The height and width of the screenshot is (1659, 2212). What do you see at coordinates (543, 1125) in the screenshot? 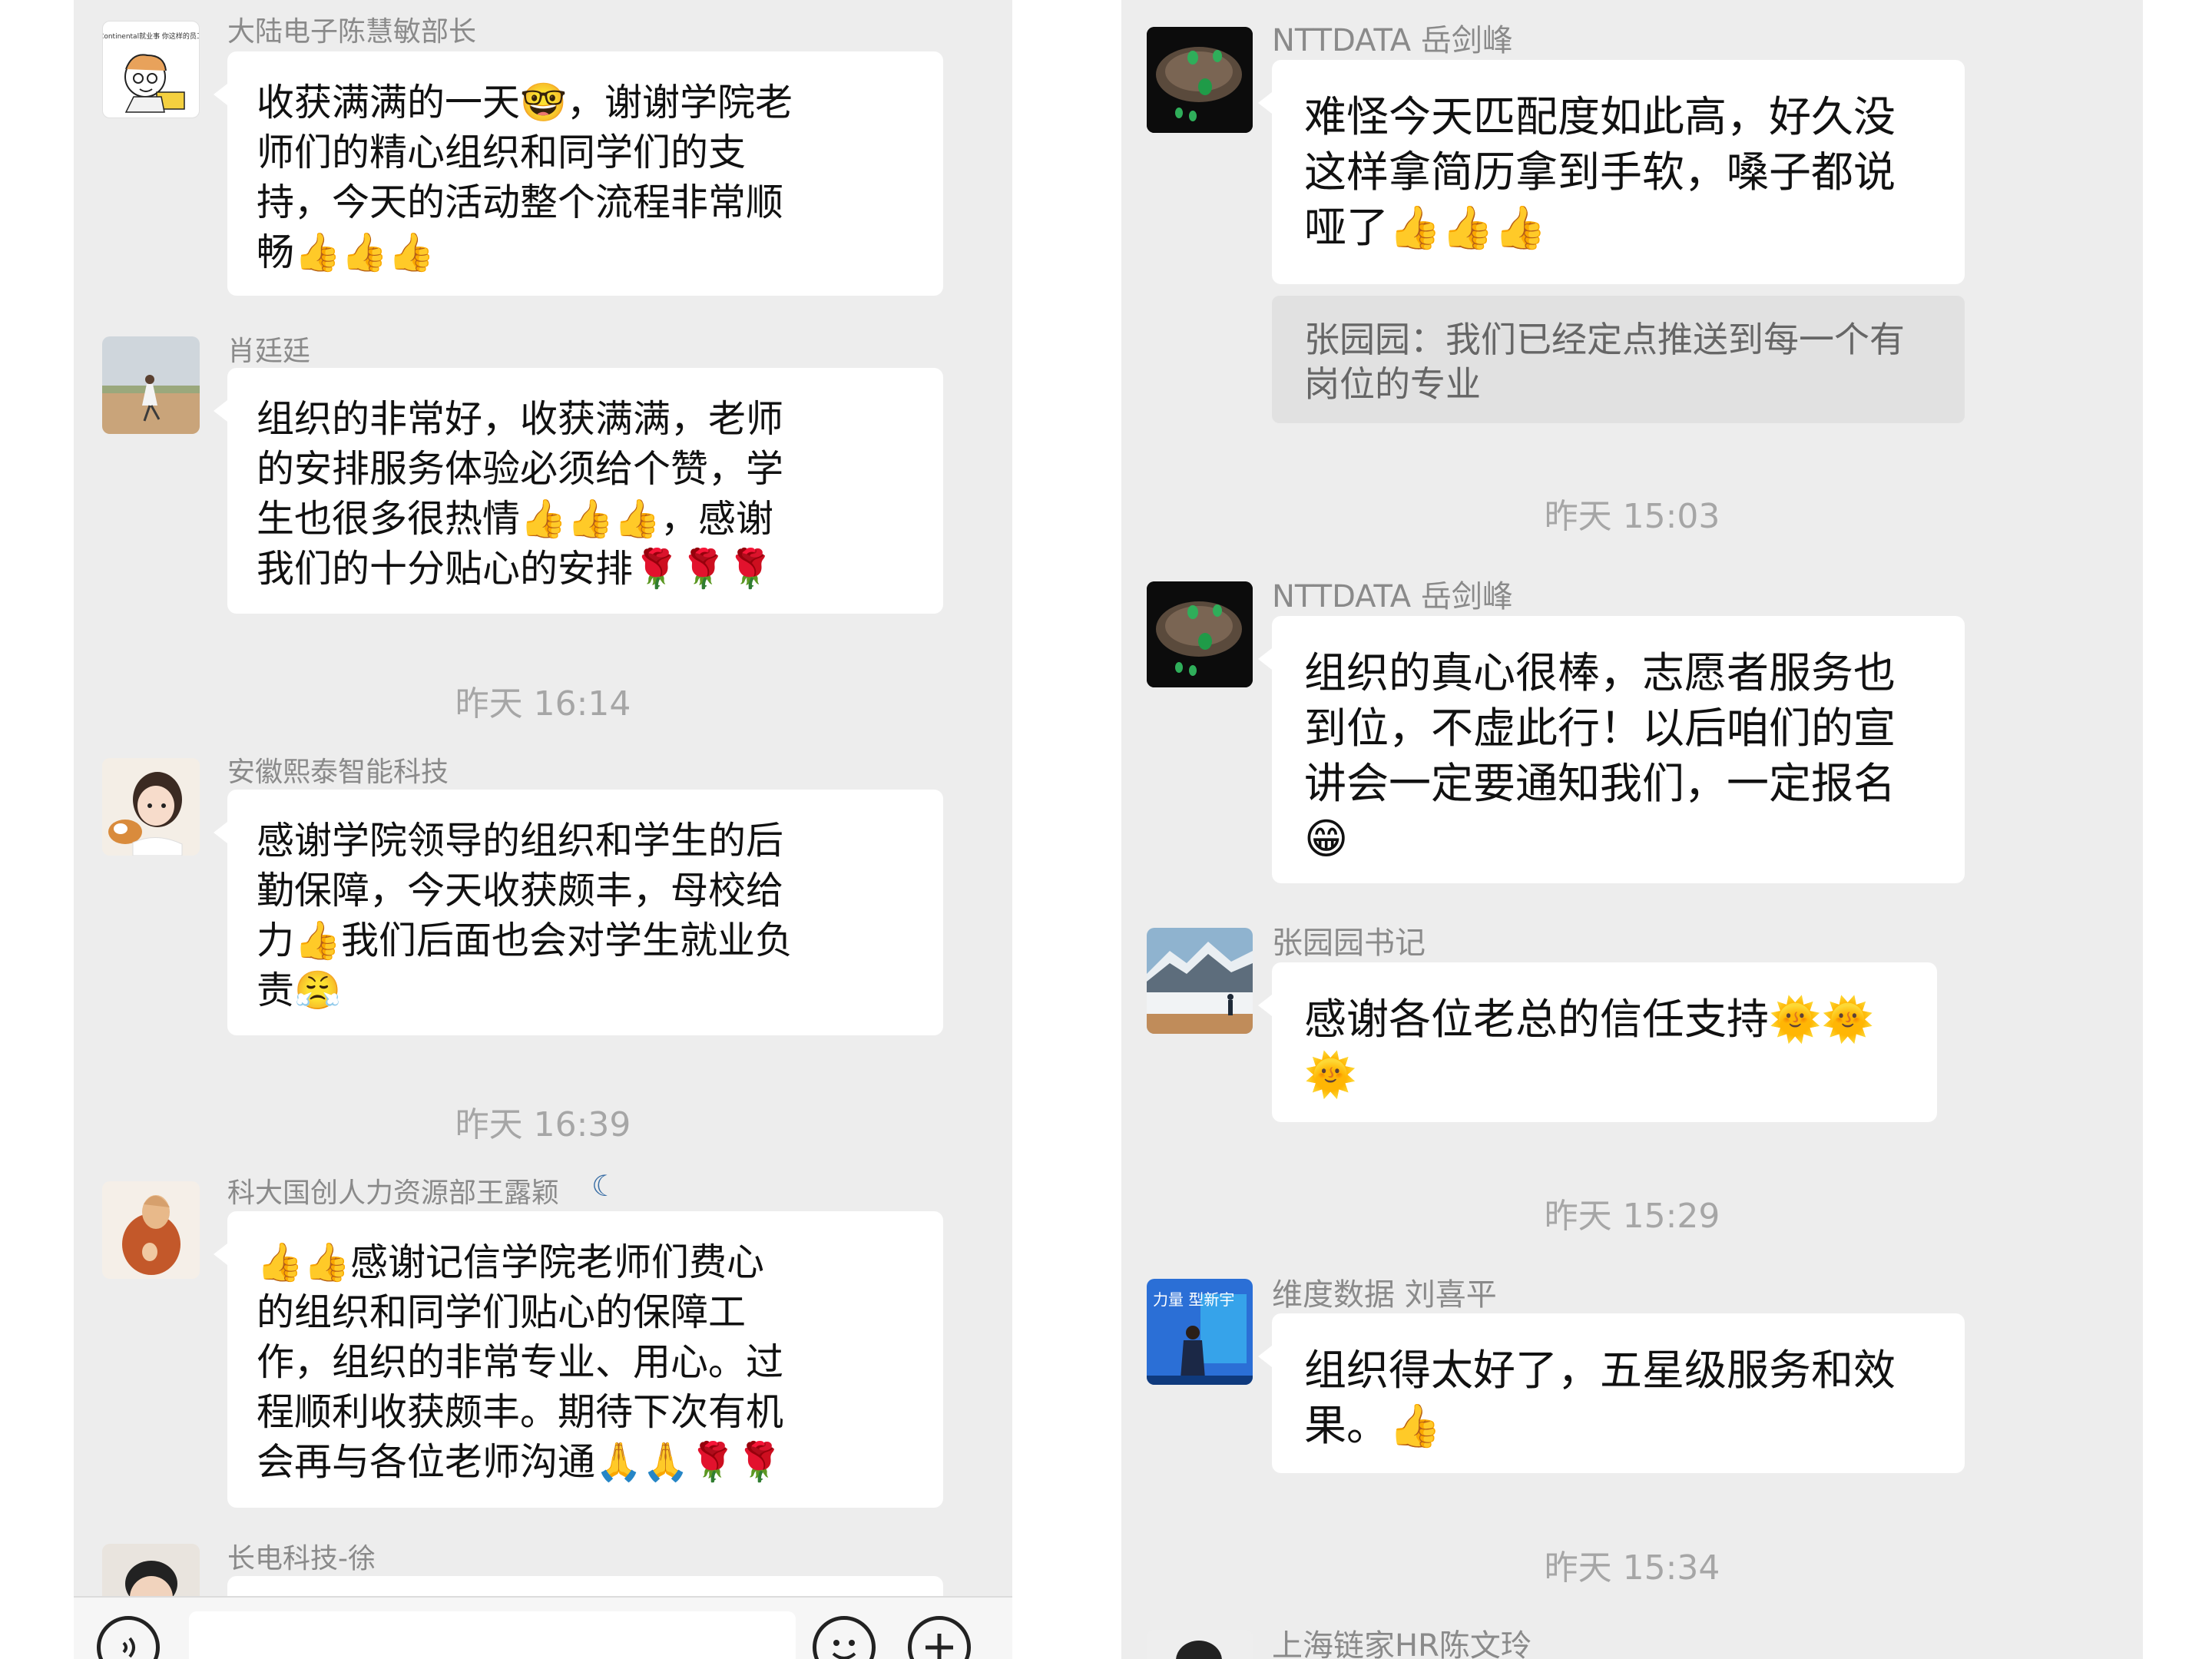
I see `timestamp: 昨天 16:39` at bounding box center [543, 1125].